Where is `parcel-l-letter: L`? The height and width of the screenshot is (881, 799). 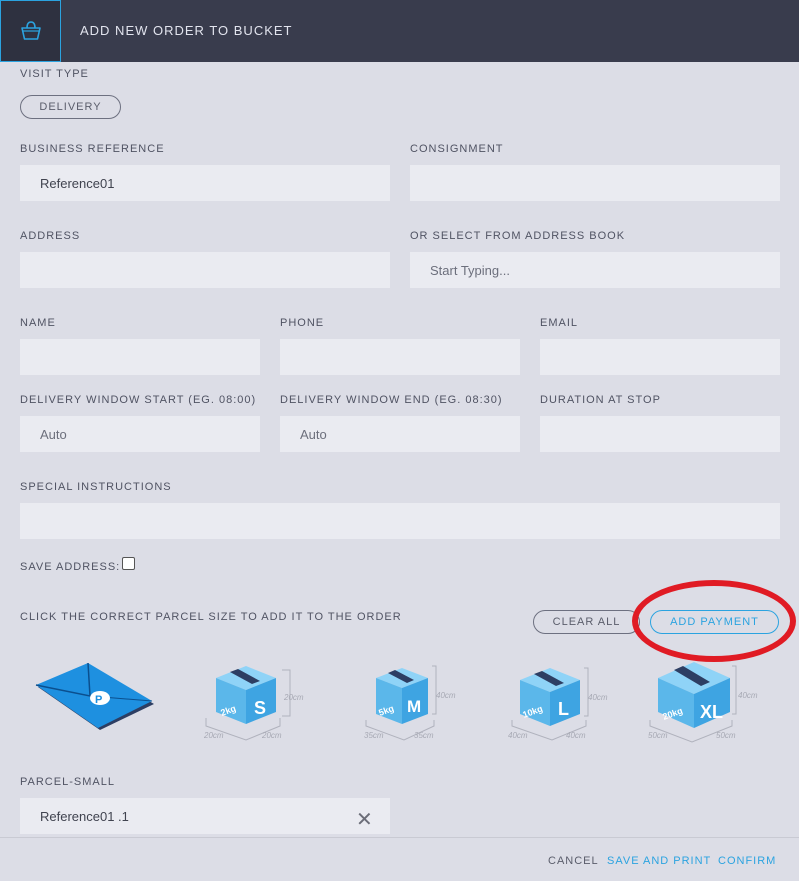 parcel-l-letter: L is located at coordinates (563, 709).